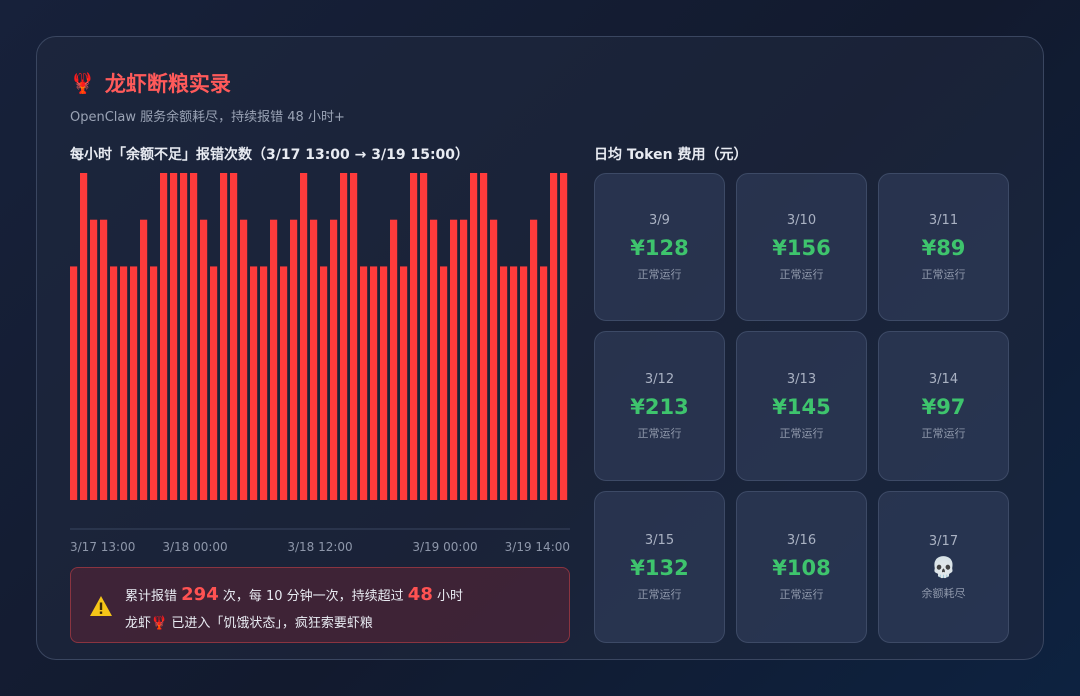 The height and width of the screenshot is (696, 1080). I want to click on tile-amount: ¥145, so click(801, 406).